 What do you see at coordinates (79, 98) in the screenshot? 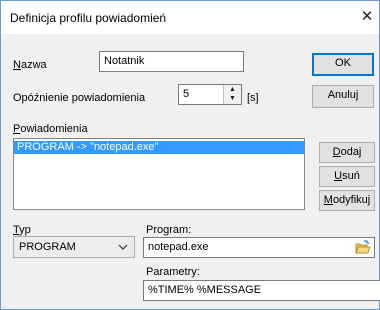
I see `delay-label: Opóźnienie powiadomienia` at bounding box center [79, 98].